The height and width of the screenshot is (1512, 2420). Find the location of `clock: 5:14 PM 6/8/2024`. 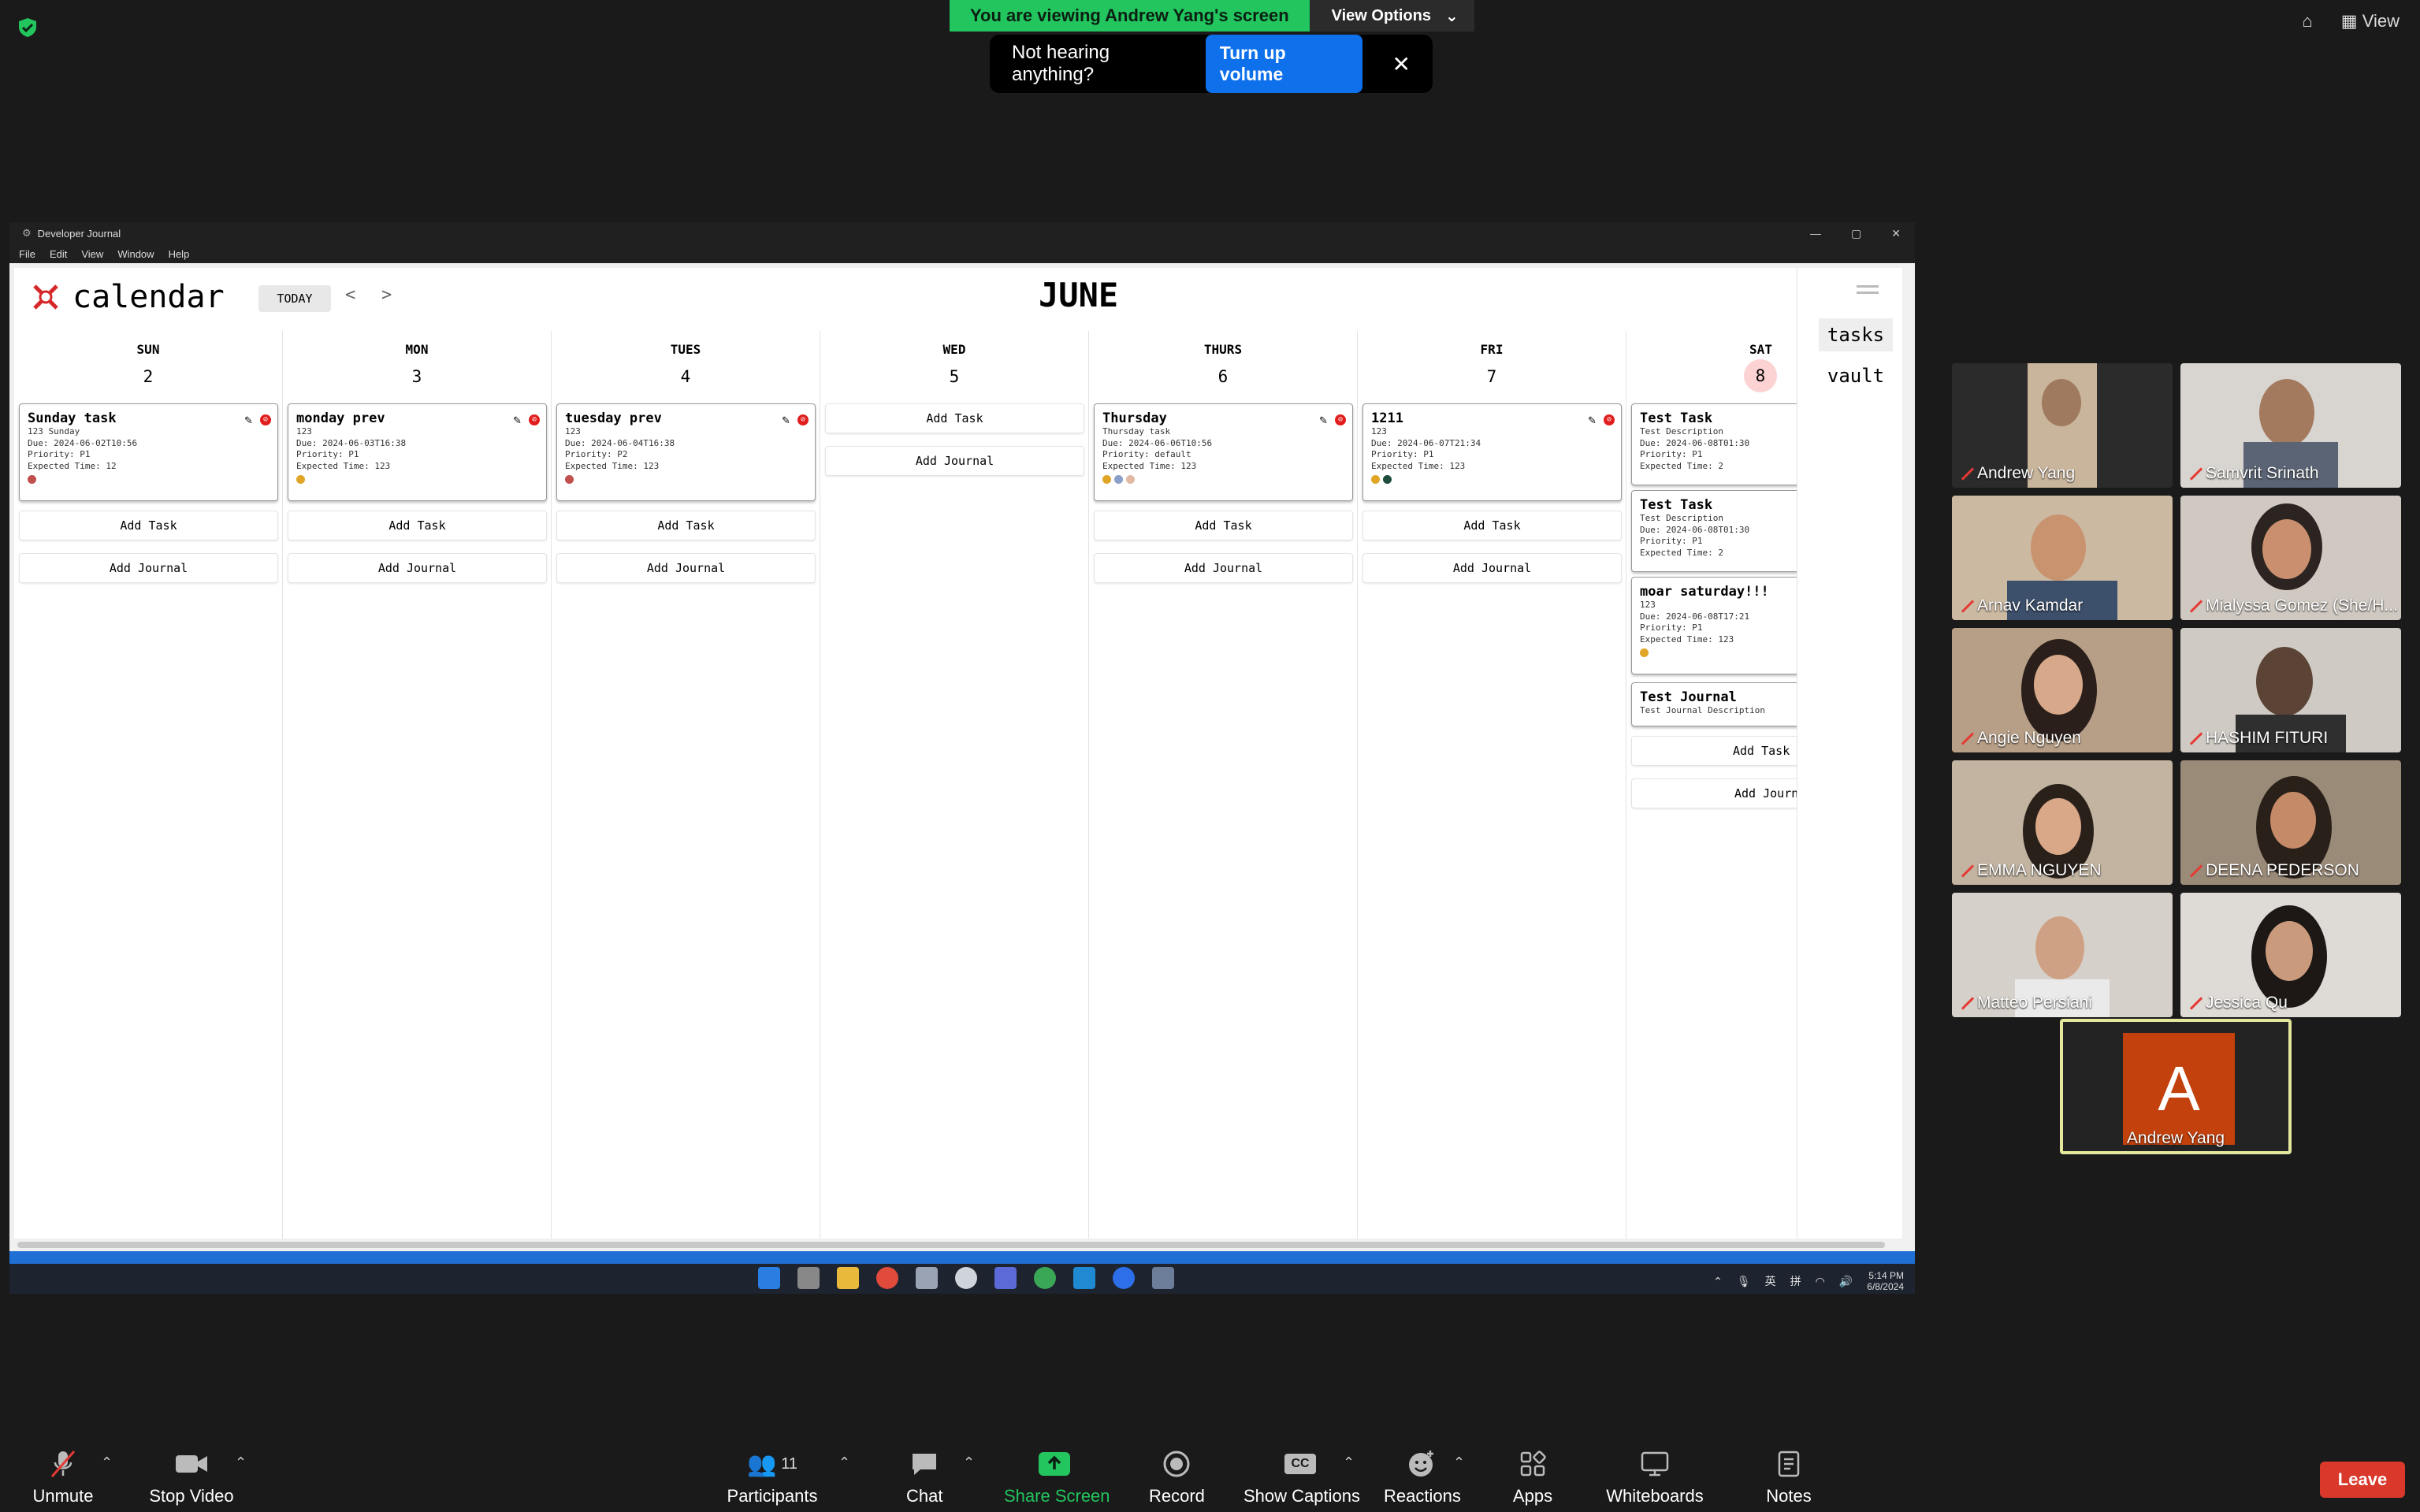

clock: 5:14 PM 6/8/2024 is located at coordinates (1885, 1281).